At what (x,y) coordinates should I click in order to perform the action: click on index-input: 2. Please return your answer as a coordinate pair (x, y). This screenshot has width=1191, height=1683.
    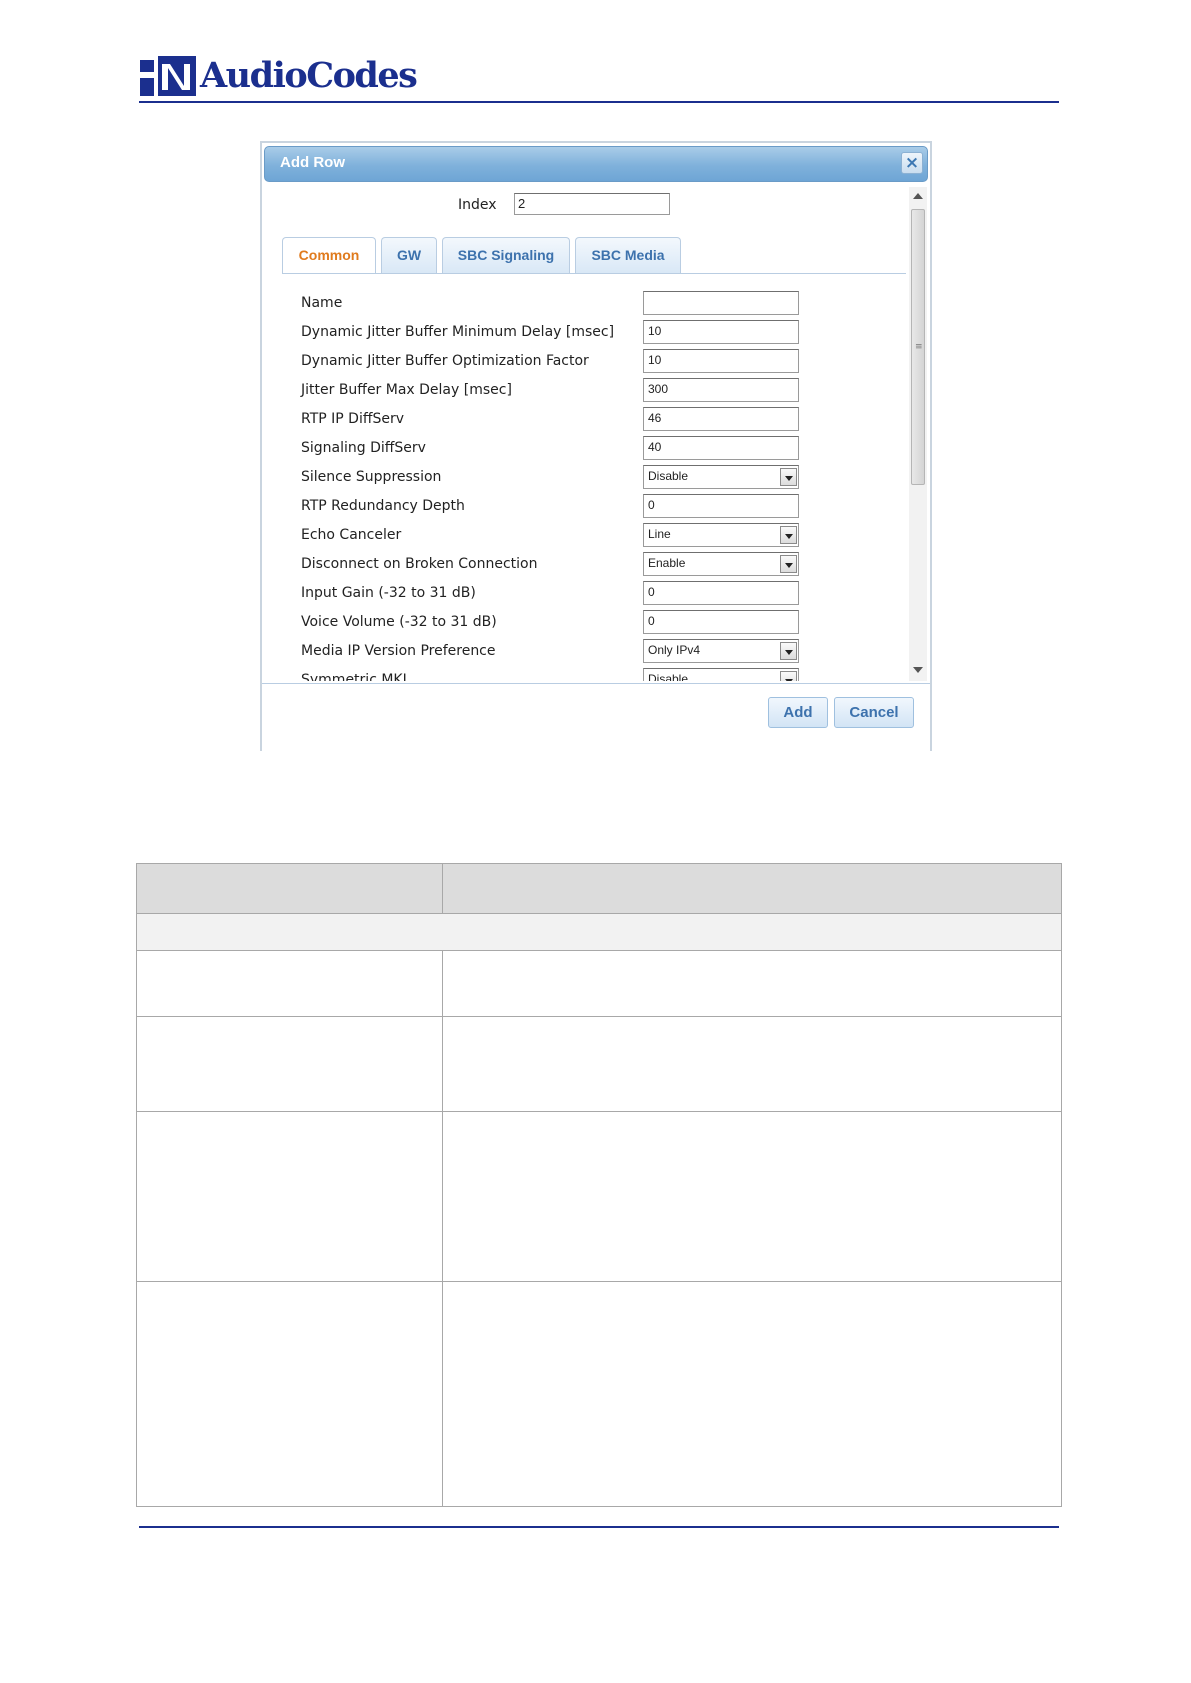
    Looking at the image, I should click on (592, 204).